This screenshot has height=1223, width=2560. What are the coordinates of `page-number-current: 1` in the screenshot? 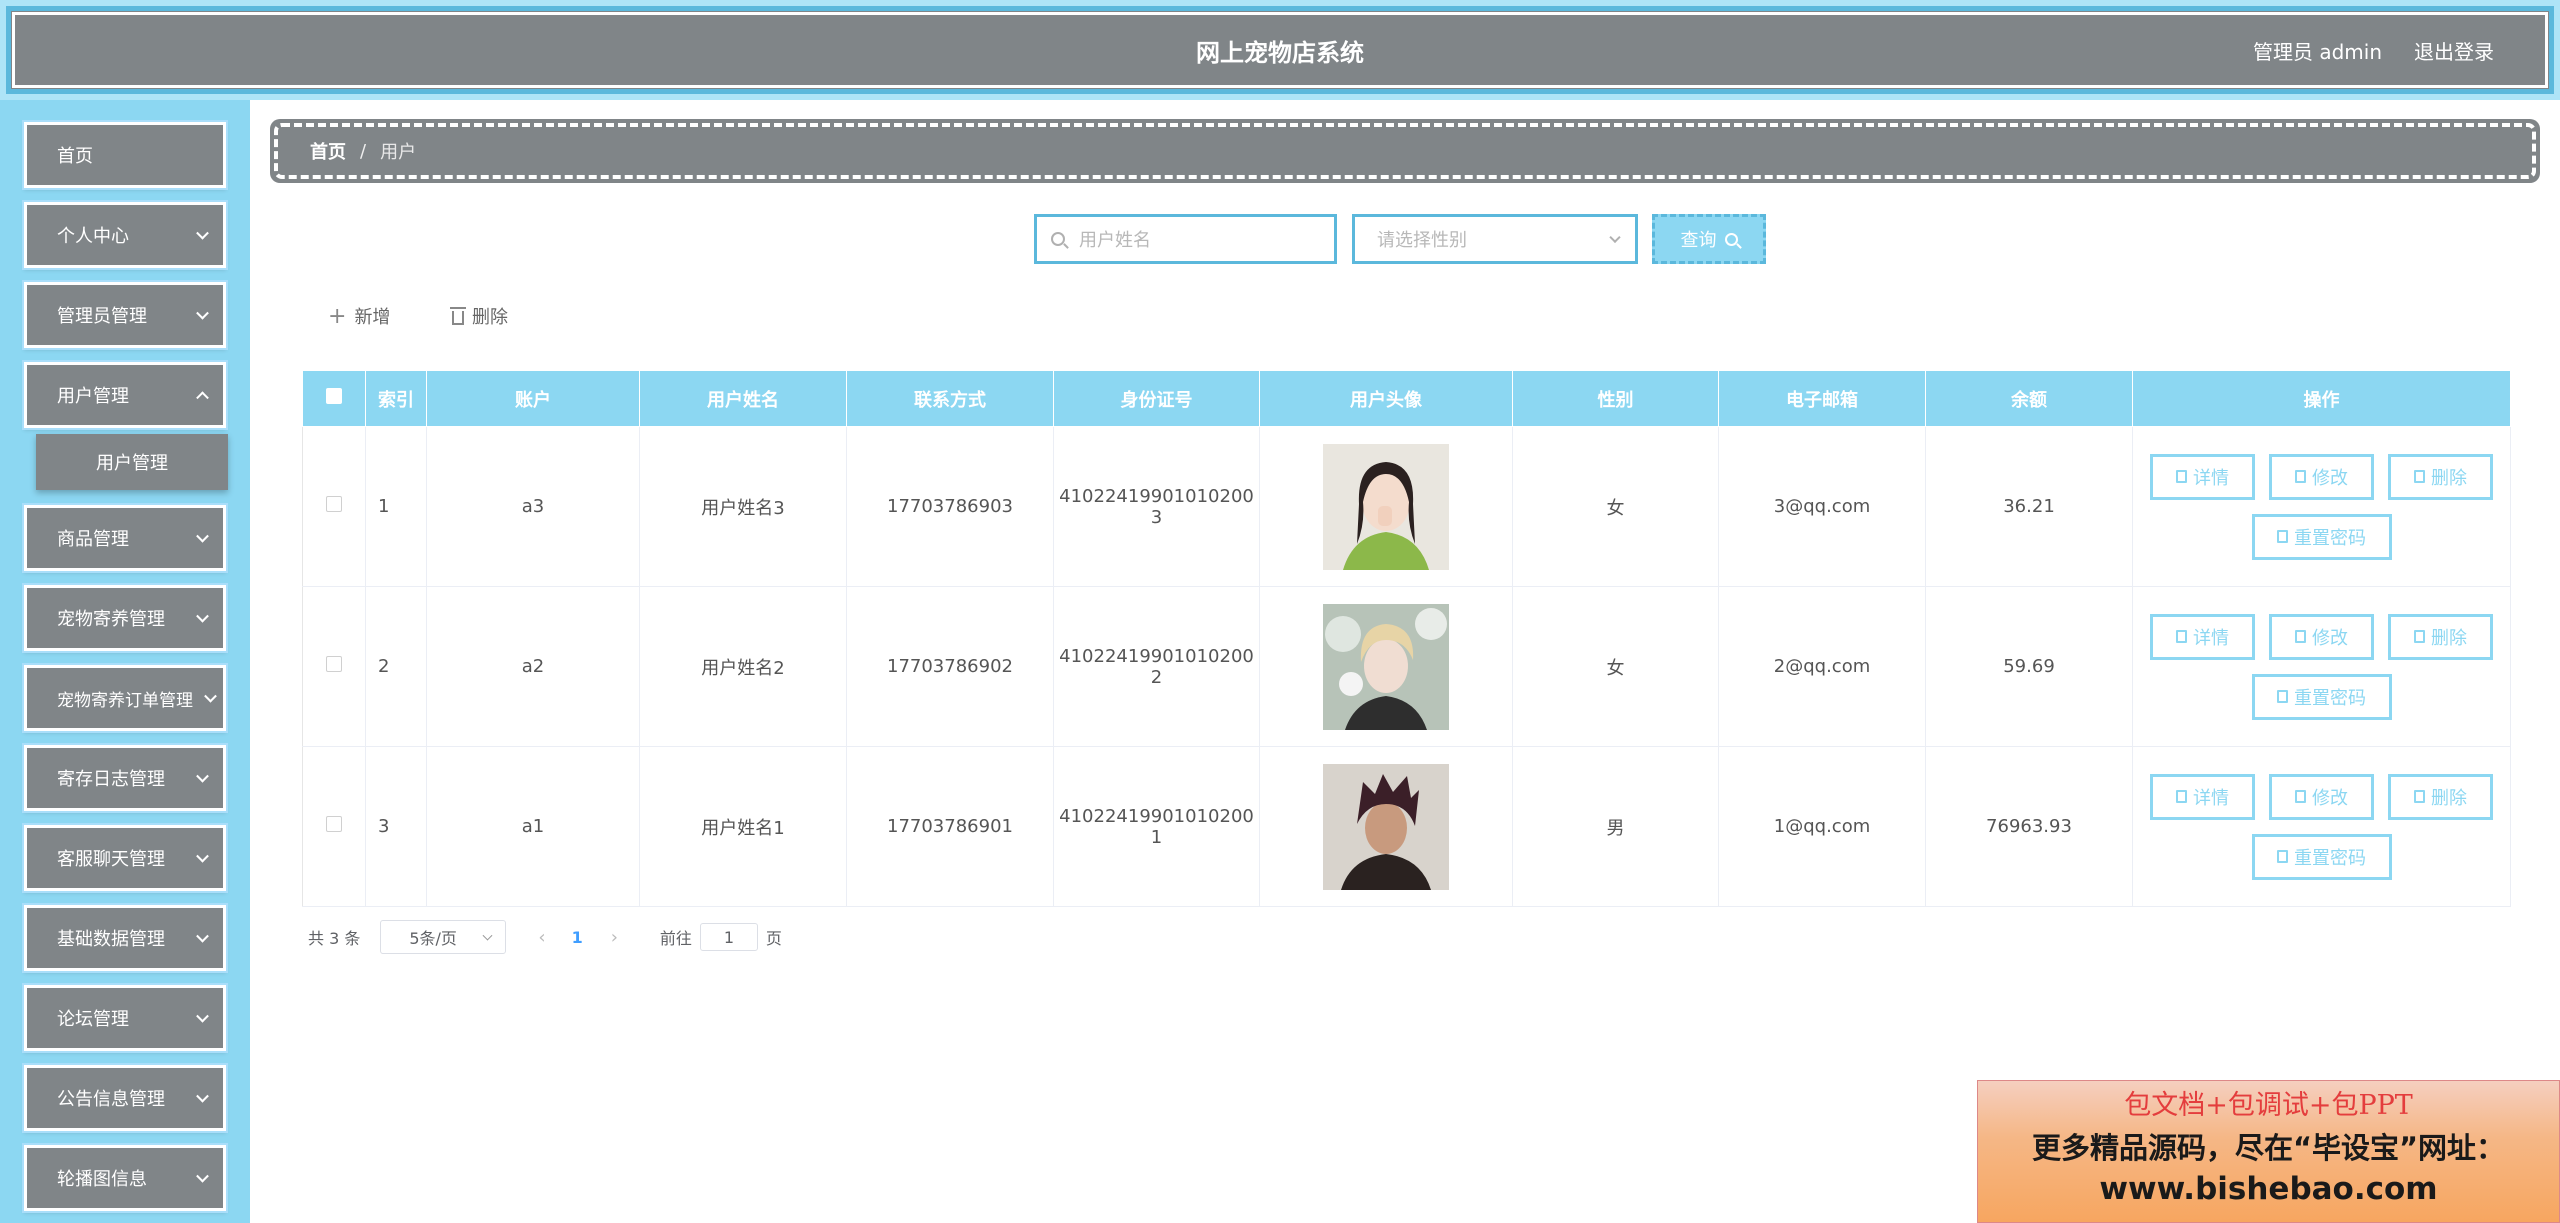 It's located at (577, 937).